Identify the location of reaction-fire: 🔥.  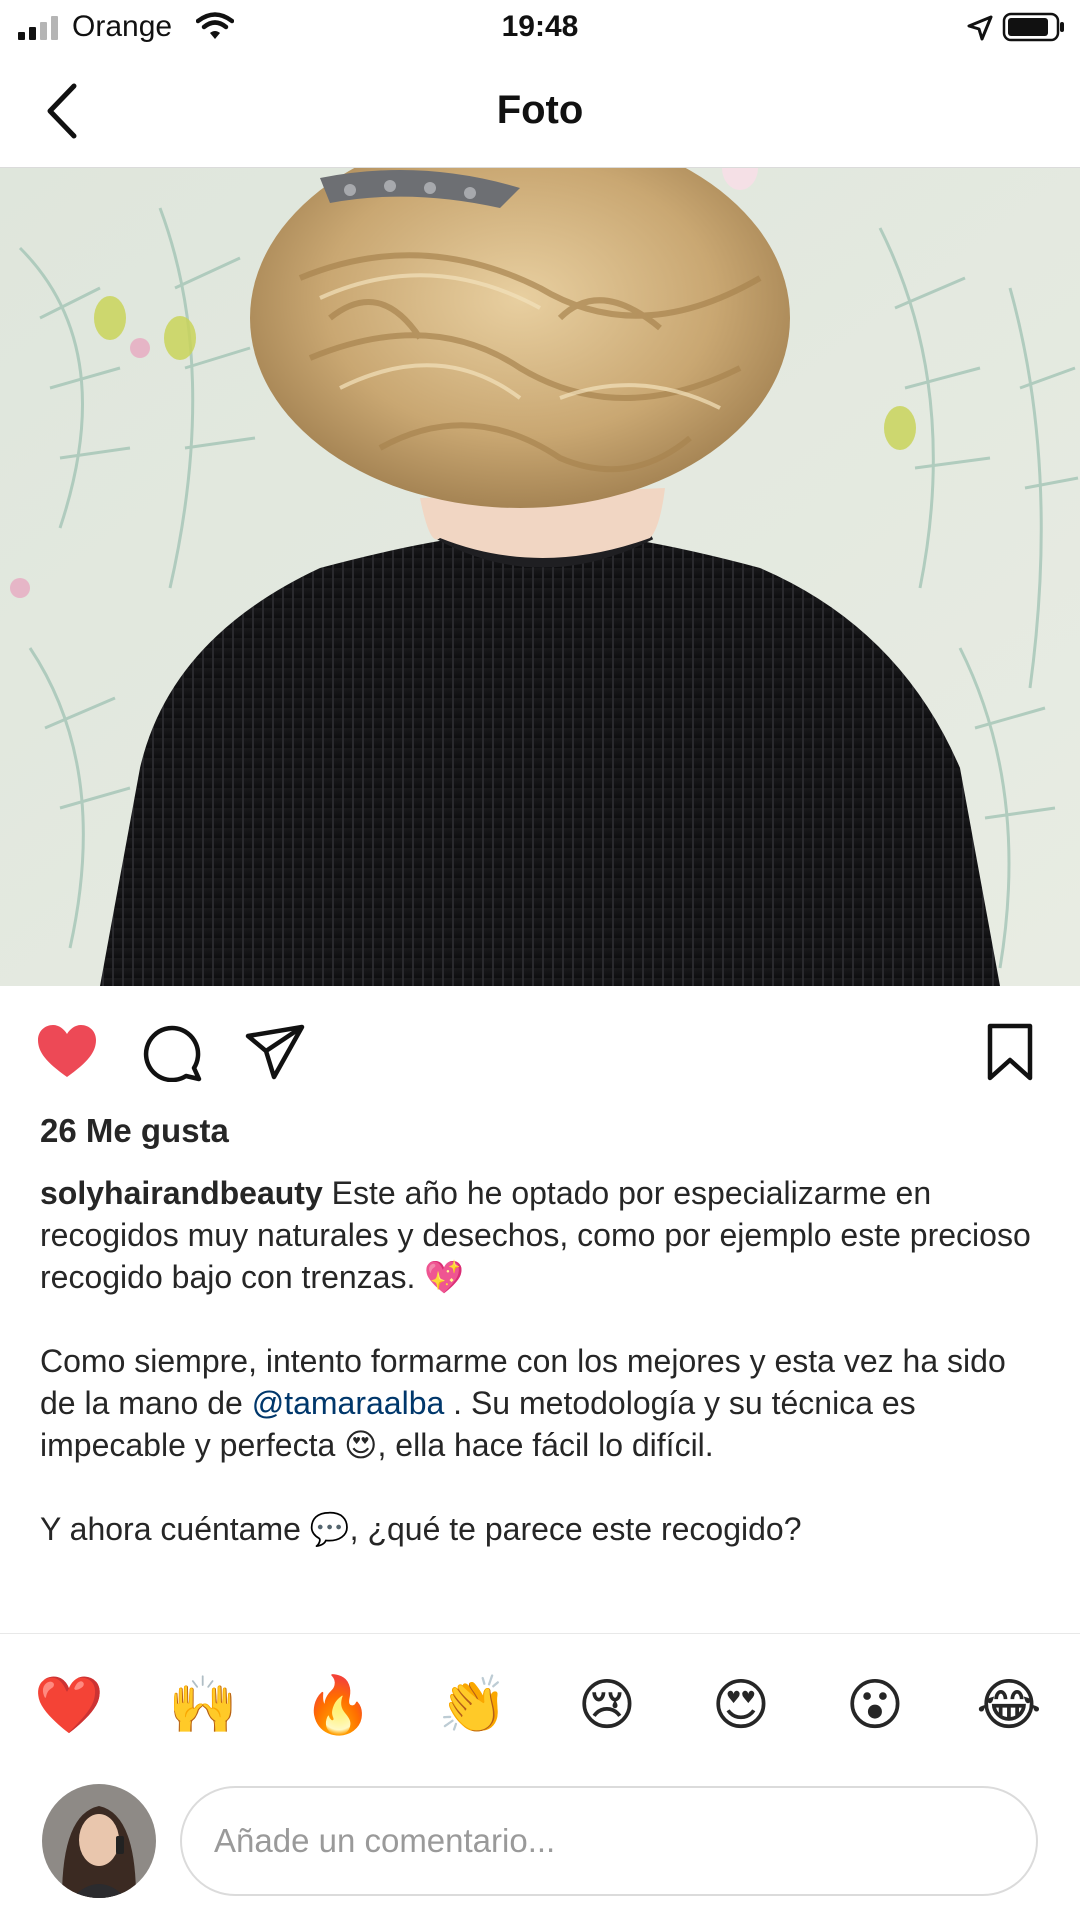
(338, 1705).